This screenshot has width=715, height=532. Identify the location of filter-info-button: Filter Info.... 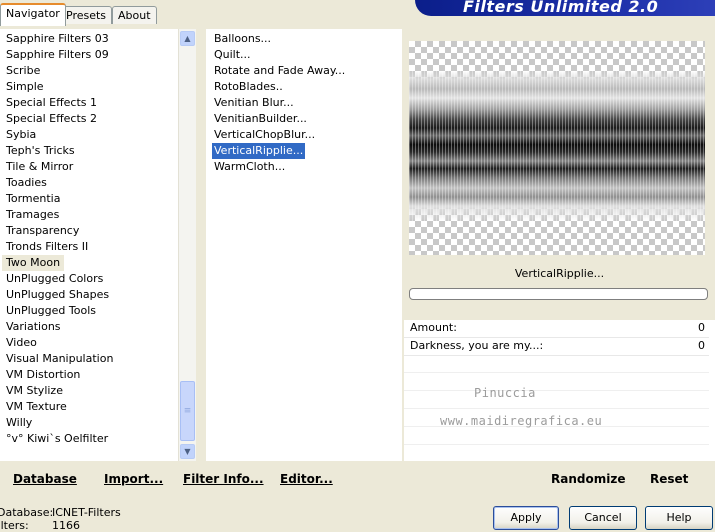
(223, 479).